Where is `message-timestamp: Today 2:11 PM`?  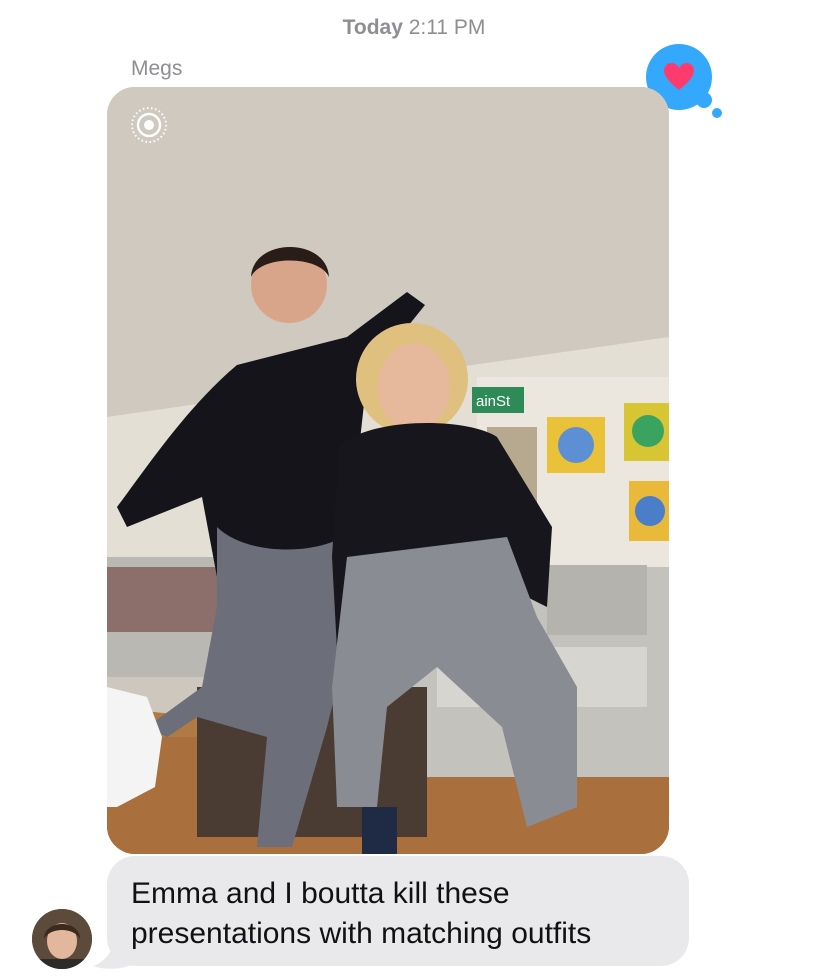 message-timestamp: Today 2:11 PM is located at coordinates (414, 28).